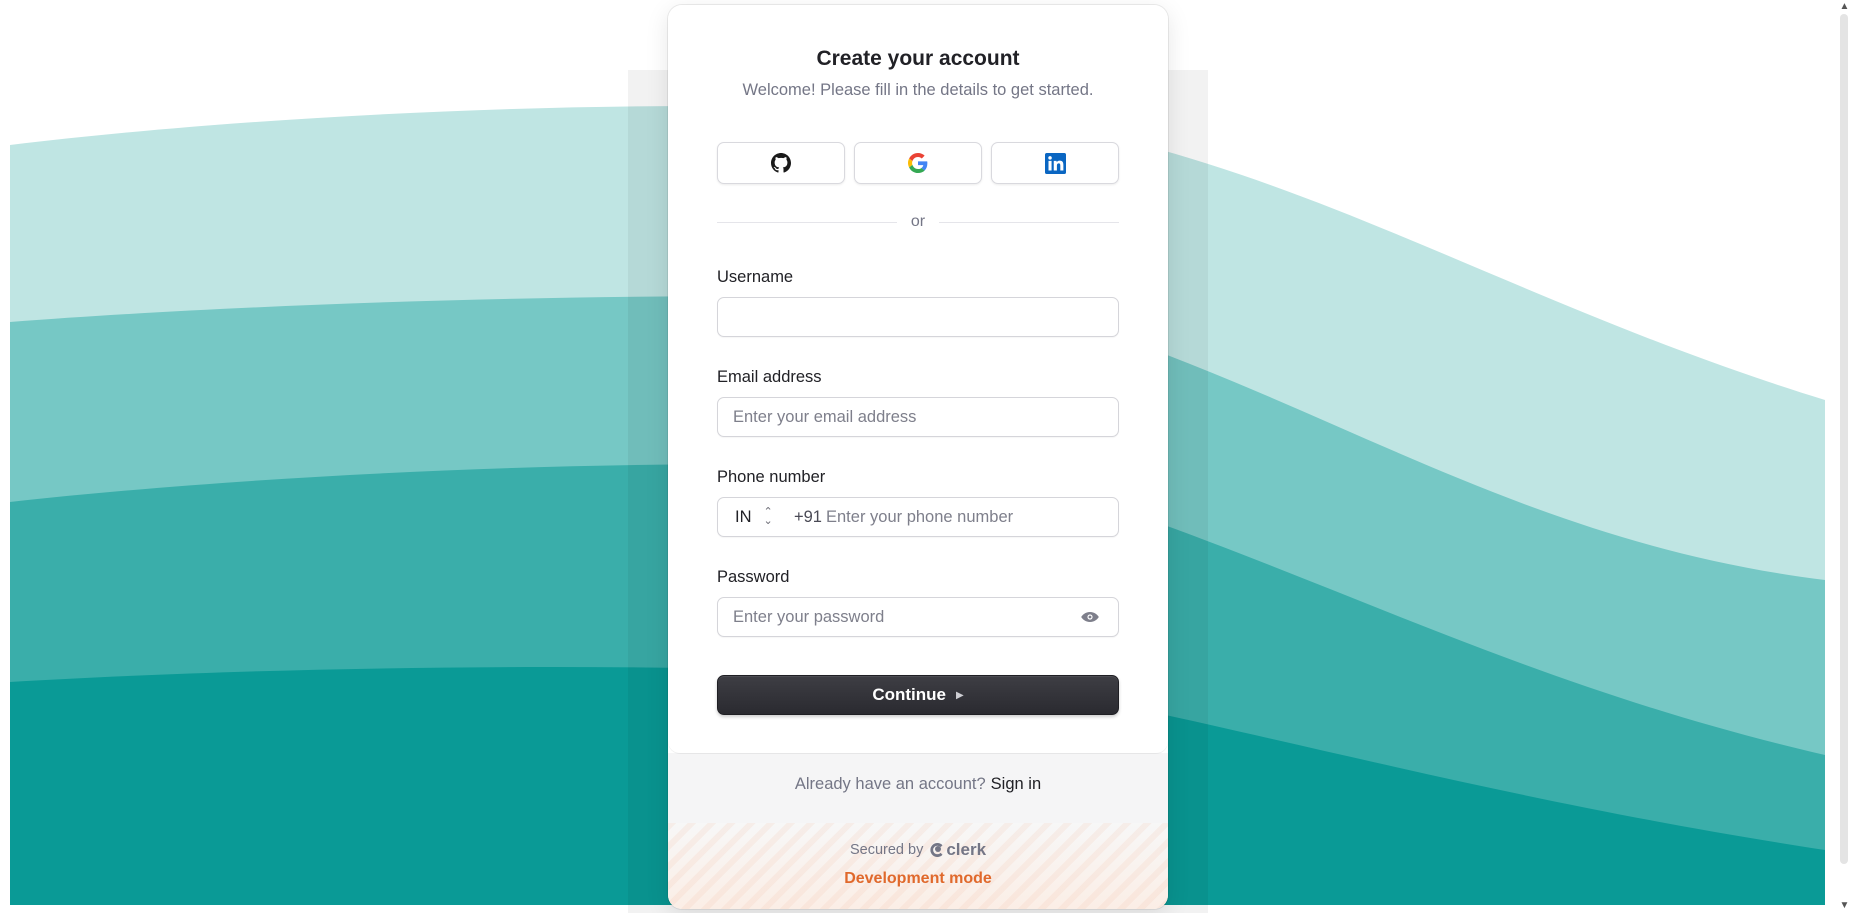  I want to click on email-field, so click(918, 417).